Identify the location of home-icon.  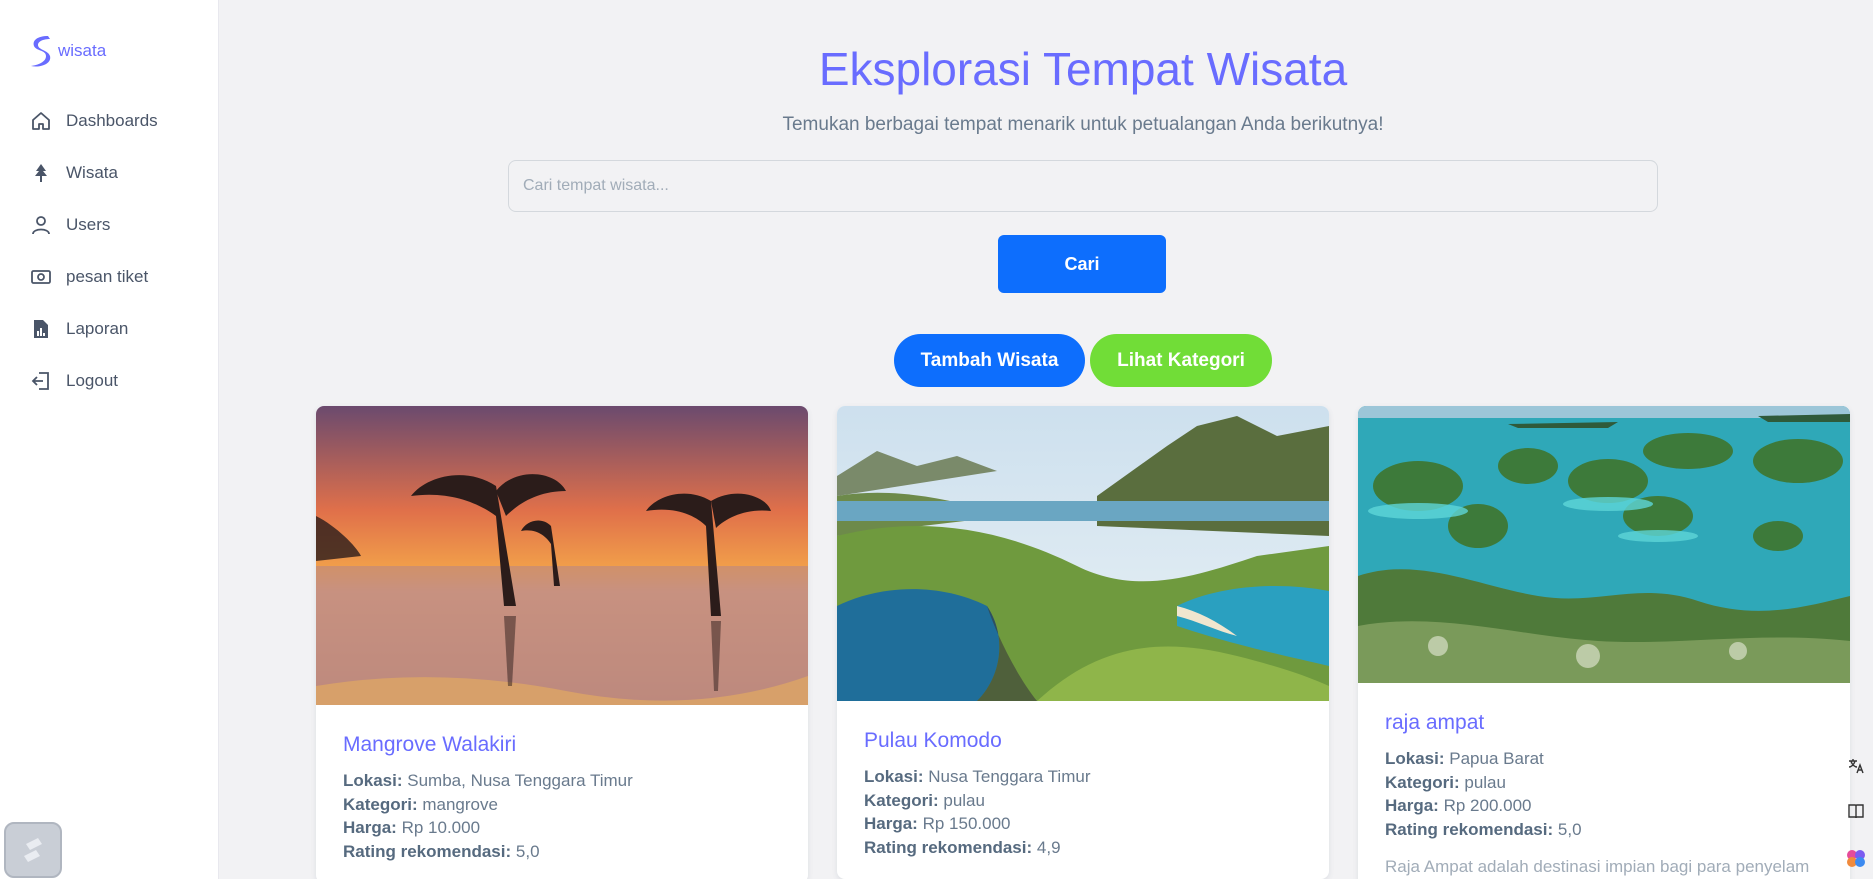
(41, 121).